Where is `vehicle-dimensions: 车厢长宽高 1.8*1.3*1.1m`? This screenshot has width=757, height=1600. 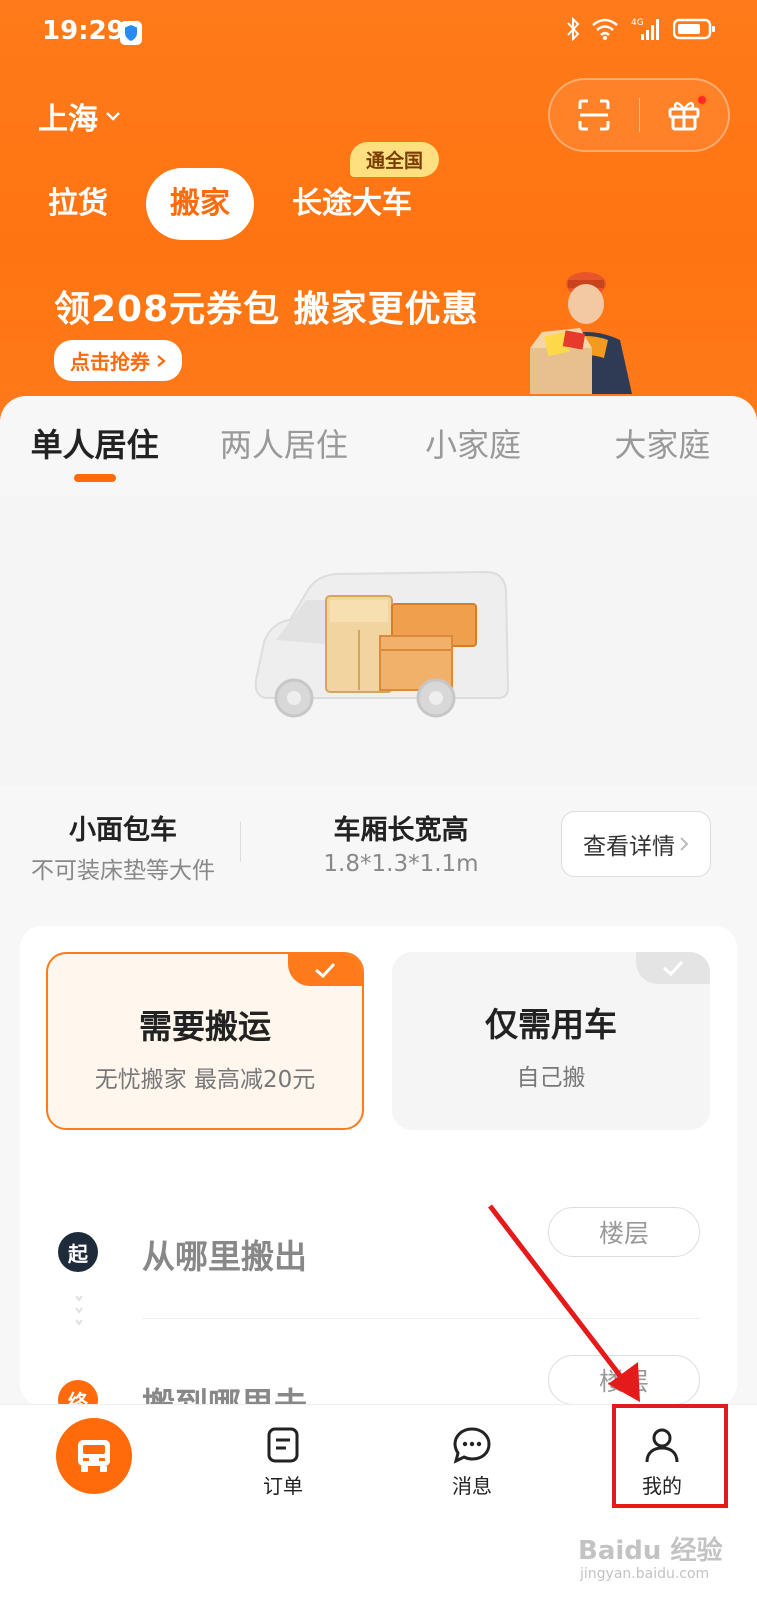
vehicle-dimensions: 车厢长宽高 1.8*1.3*1.1m is located at coordinates (401, 842).